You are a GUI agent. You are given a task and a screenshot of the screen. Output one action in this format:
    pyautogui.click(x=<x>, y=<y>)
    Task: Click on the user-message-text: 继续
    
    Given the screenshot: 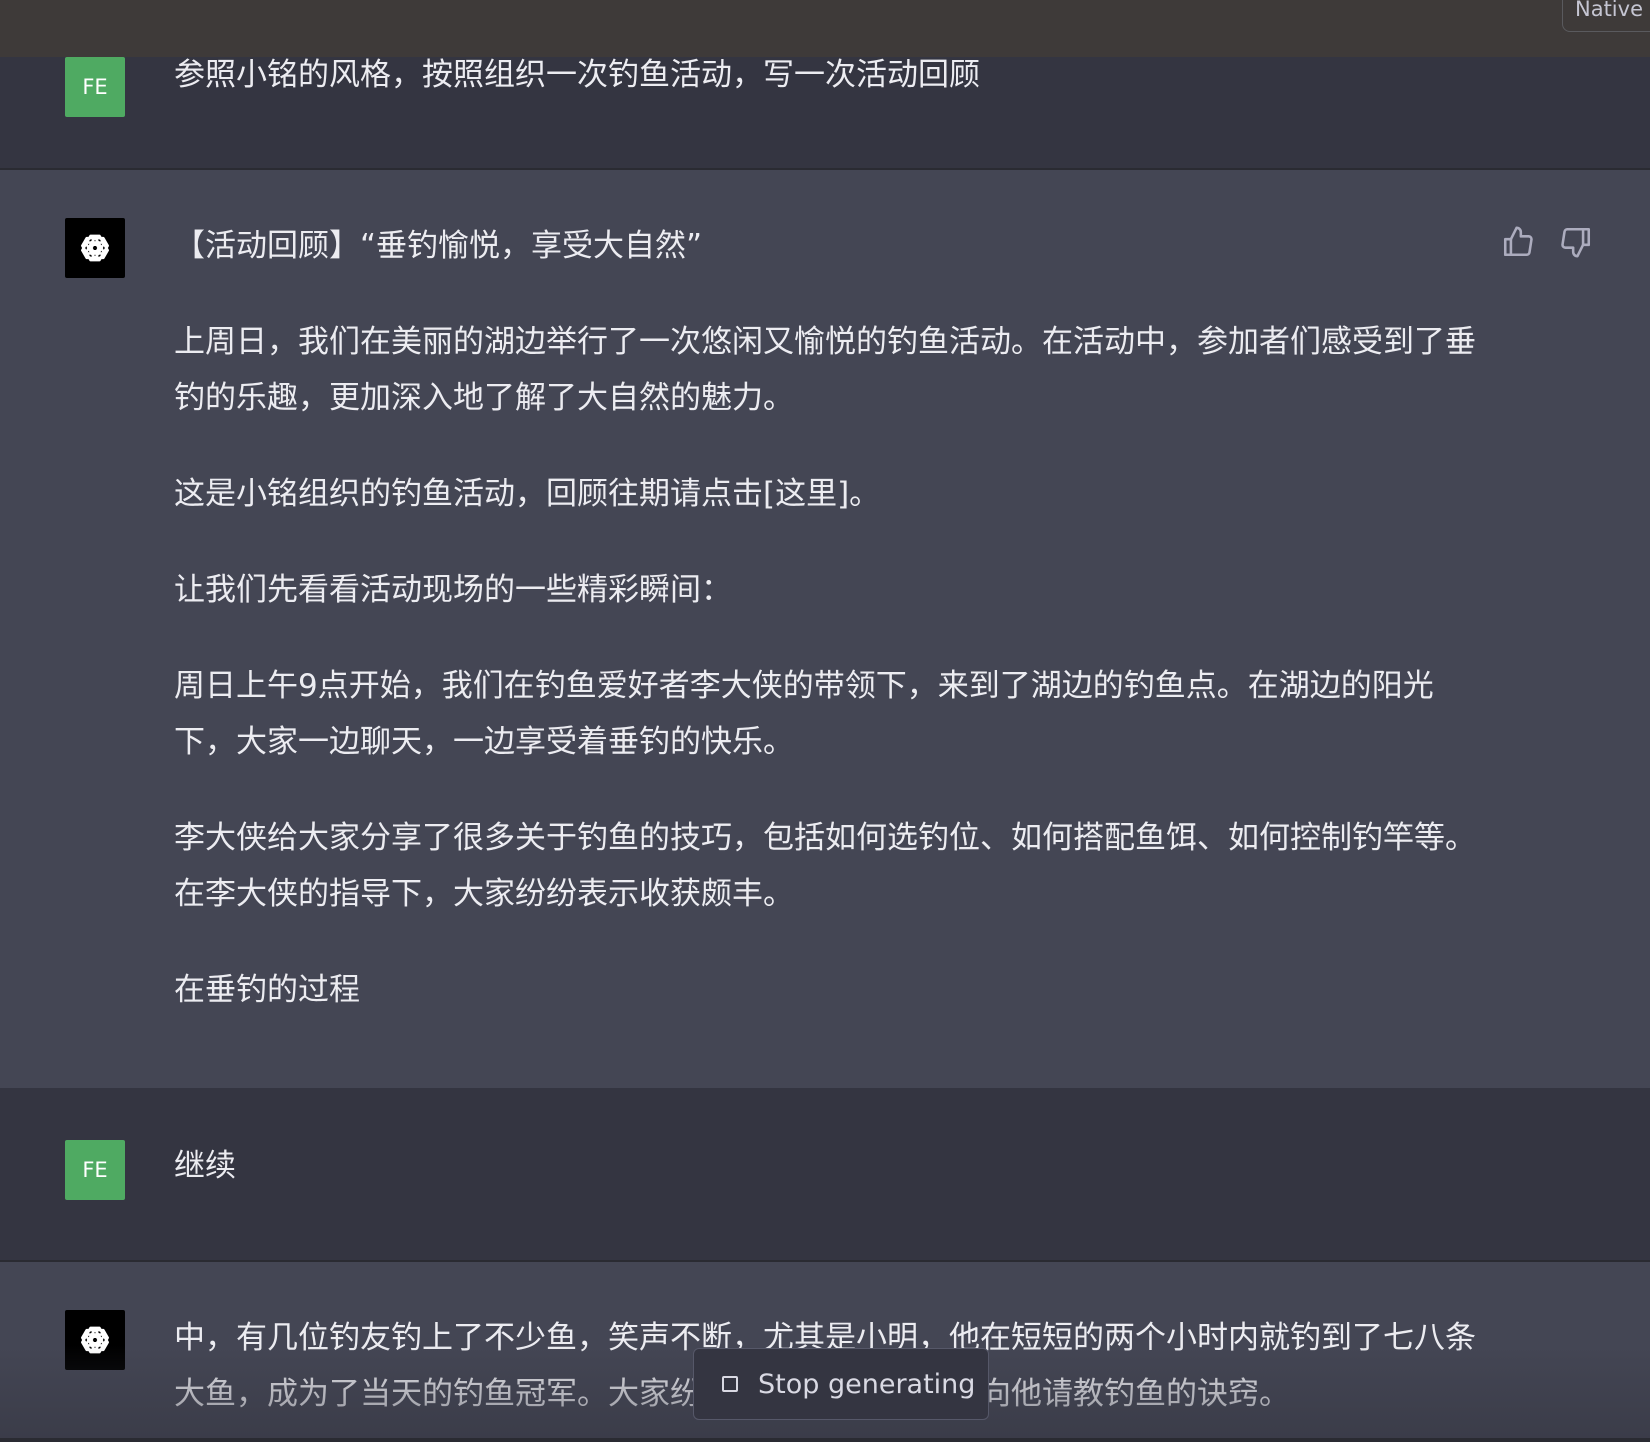 What is the action you would take?
    pyautogui.click(x=205, y=1166)
    